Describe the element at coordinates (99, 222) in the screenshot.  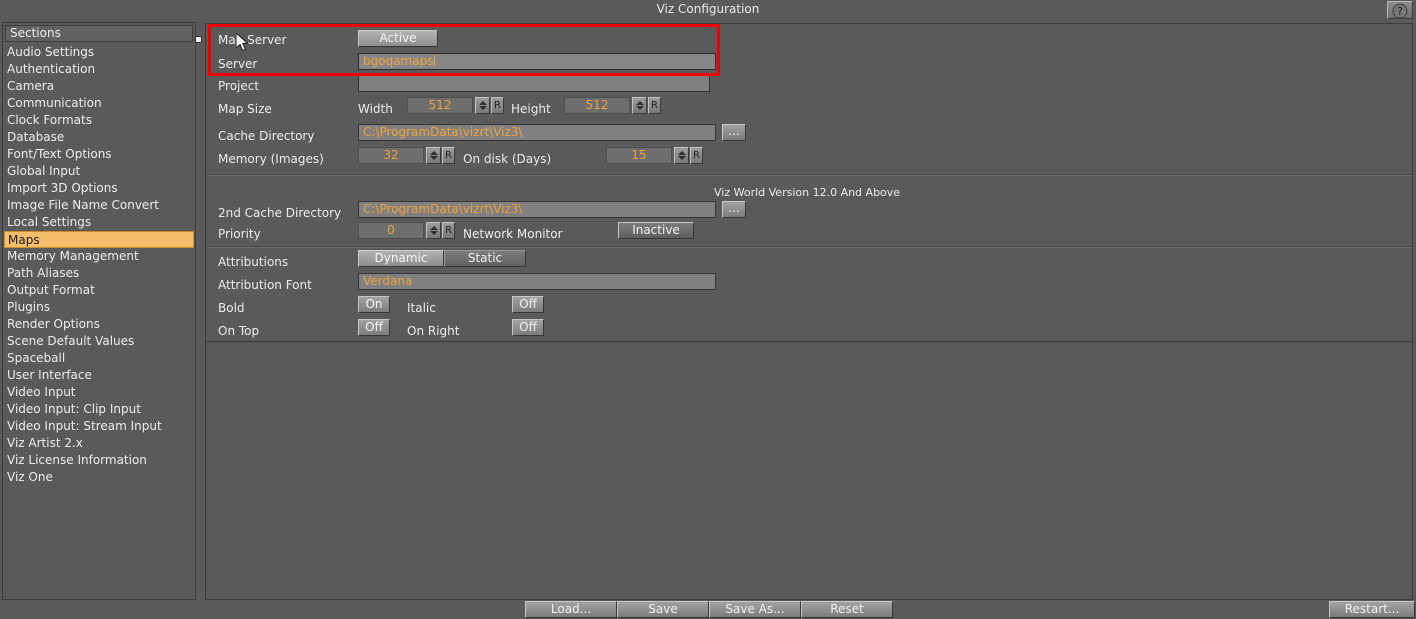
I see `sidebar-item-local-settings: Local Settings` at that location.